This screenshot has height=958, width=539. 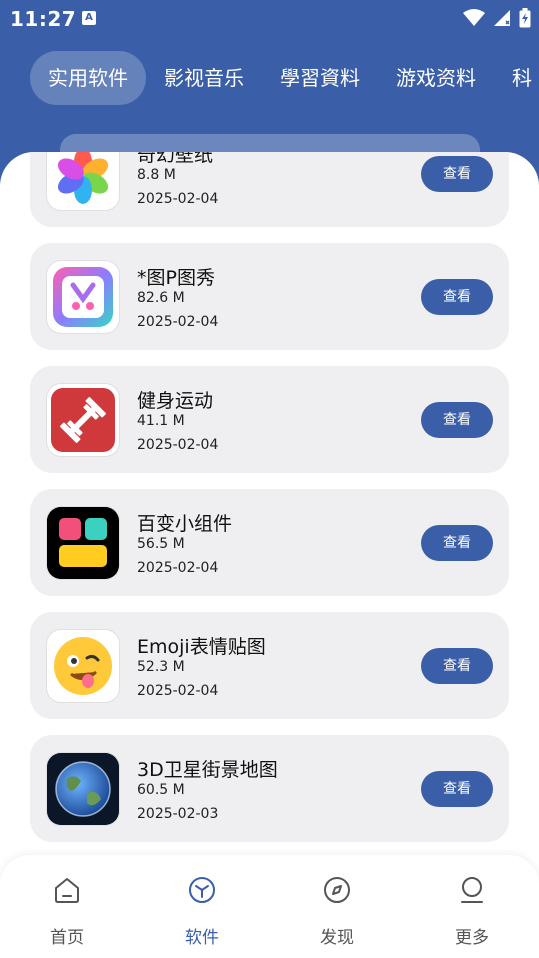 What do you see at coordinates (156, 175) in the screenshot?
I see `app-size: 8.8 M` at bounding box center [156, 175].